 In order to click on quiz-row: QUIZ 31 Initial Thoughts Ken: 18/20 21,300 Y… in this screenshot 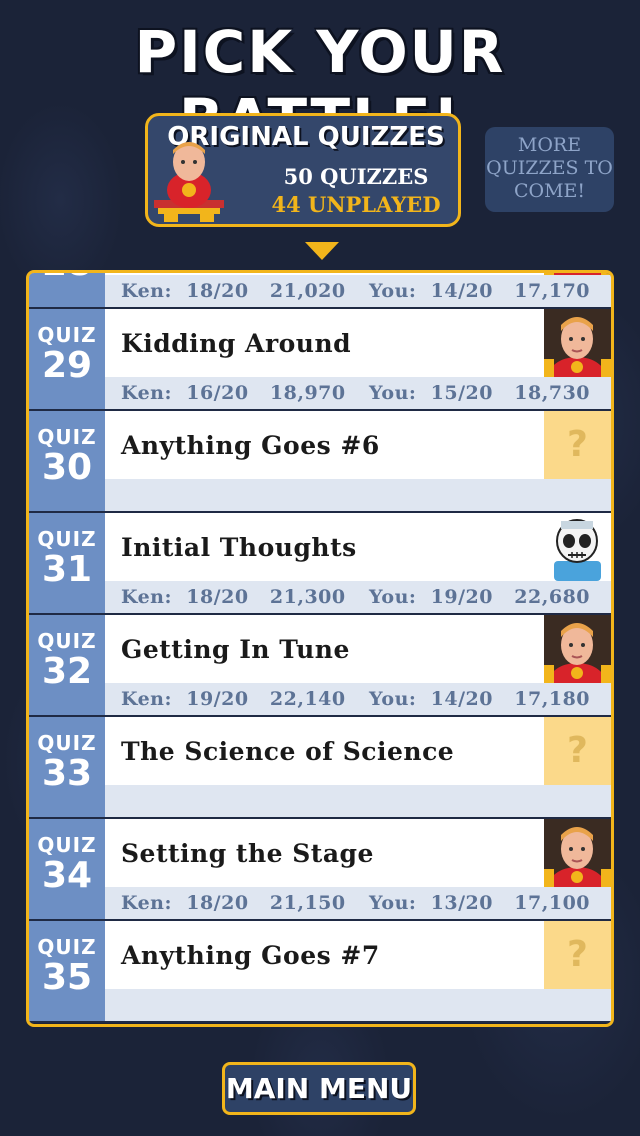, I will do `click(320, 564)`.